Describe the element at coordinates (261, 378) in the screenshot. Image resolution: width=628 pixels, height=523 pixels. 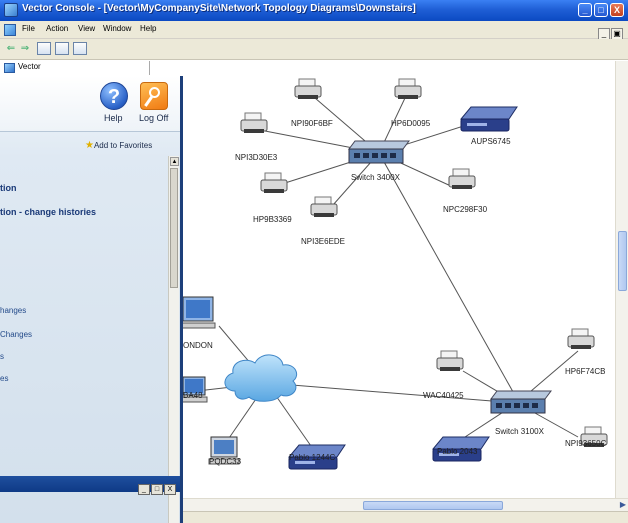
I see `network-cloud-icon` at that location.